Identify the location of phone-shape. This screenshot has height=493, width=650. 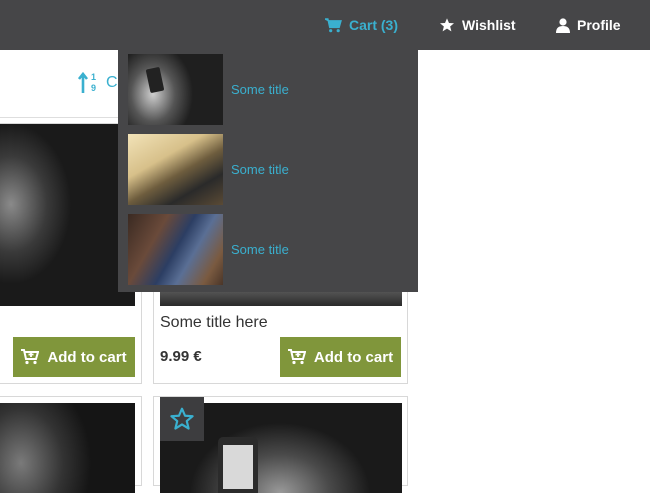
(238, 465).